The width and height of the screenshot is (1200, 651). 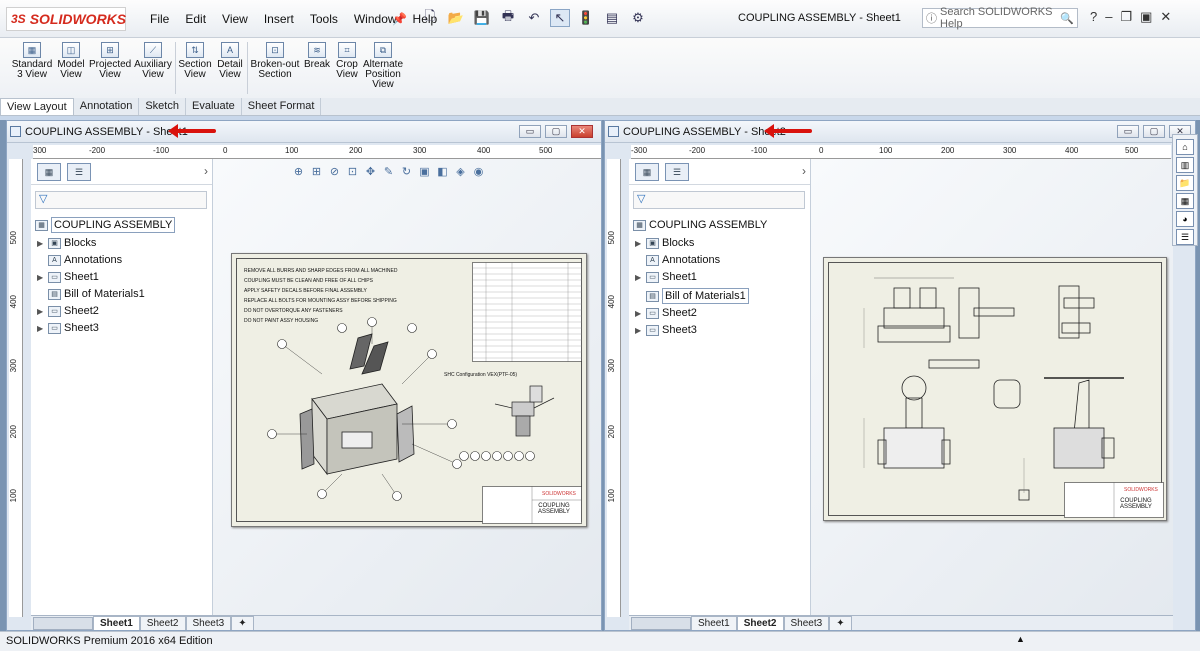 What do you see at coordinates (719, 200) in the screenshot?
I see `tree-filter-field: ▽` at bounding box center [719, 200].